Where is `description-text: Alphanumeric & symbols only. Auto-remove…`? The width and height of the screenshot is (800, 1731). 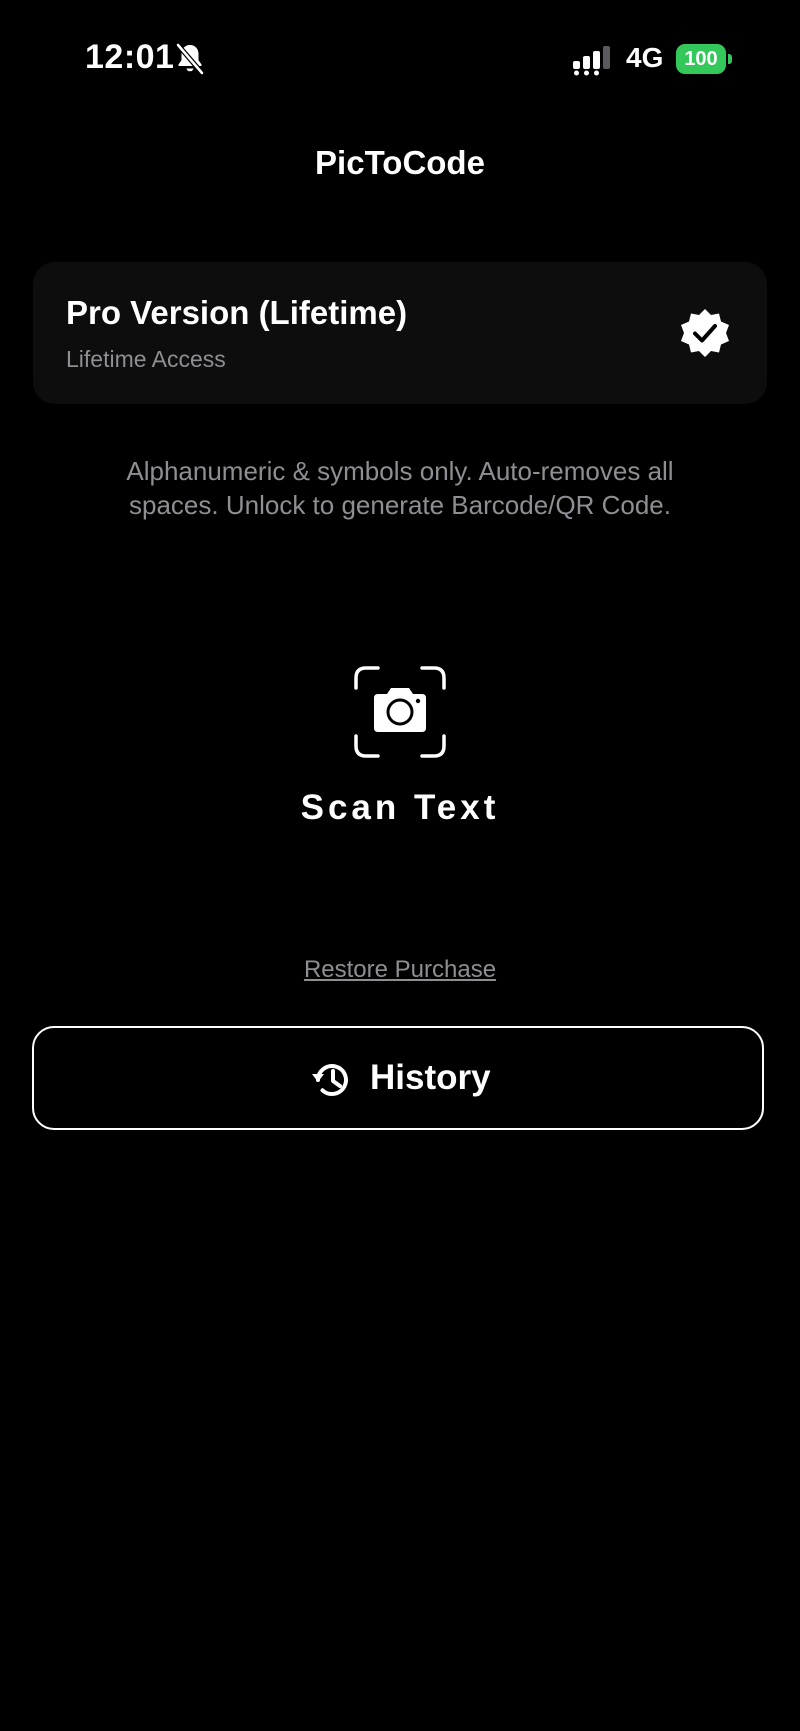 description-text: Alphanumeric & symbols only. Auto-remove… is located at coordinates (400, 488).